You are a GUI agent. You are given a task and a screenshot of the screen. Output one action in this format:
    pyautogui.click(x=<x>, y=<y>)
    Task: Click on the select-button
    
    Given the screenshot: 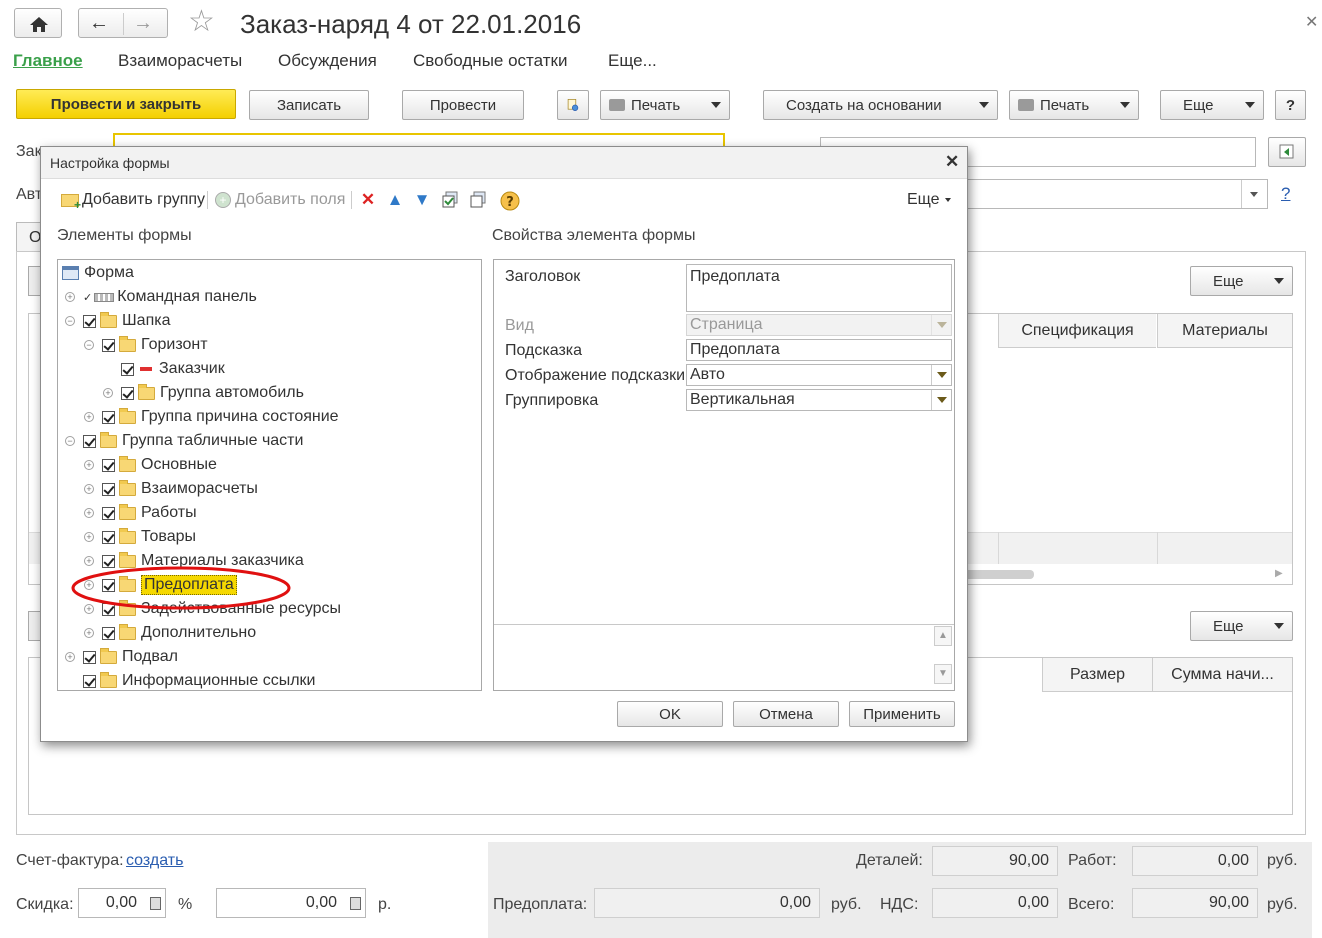 What is the action you would take?
    pyautogui.click(x=1287, y=152)
    